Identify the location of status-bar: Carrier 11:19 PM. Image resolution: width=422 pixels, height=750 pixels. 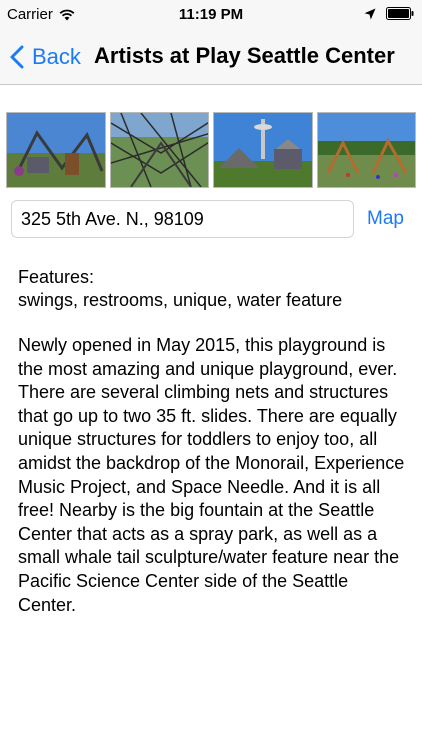
(211, 15).